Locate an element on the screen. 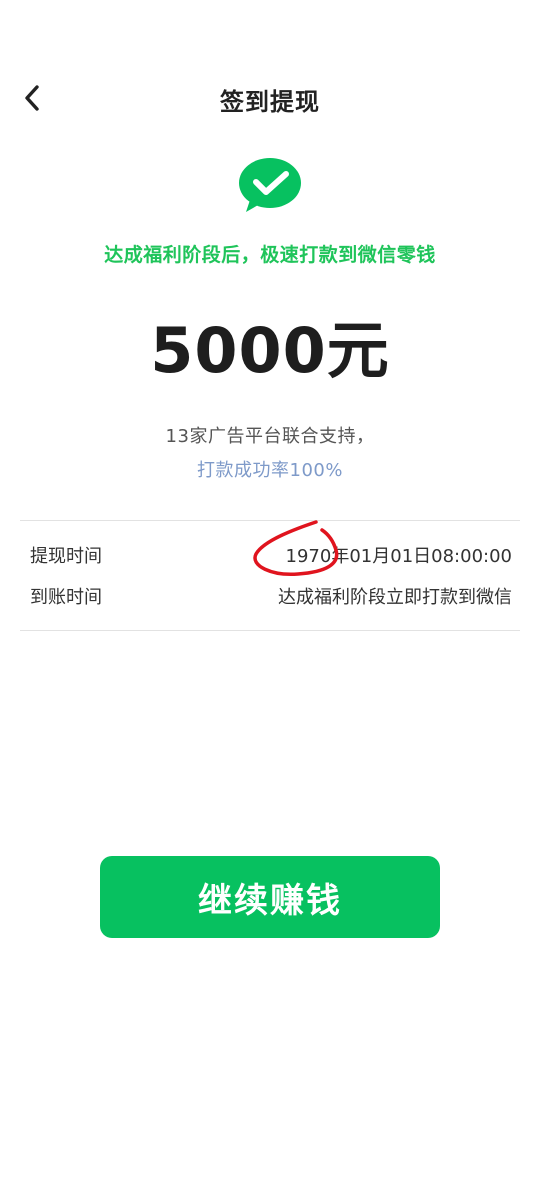 Image resolution: width=540 pixels, height=1200 pixels. withdraw-time-label: 提现时间 is located at coordinates (66, 556).